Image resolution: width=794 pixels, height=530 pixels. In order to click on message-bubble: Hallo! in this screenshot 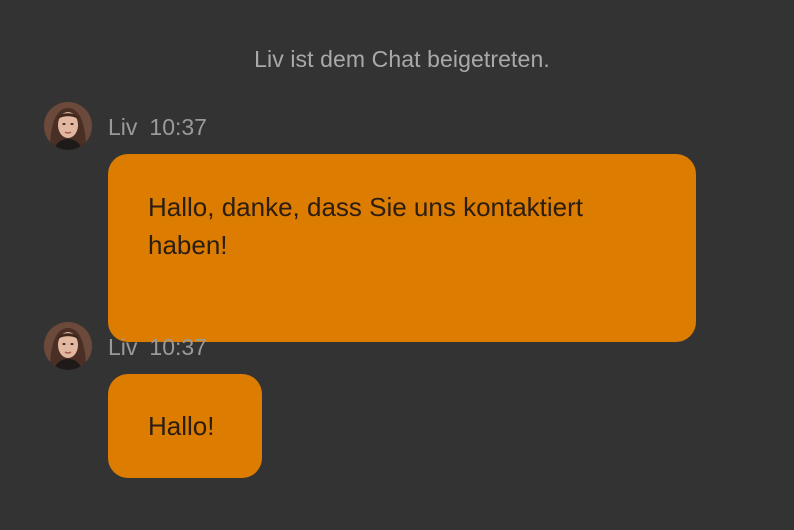, I will do `click(185, 426)`.